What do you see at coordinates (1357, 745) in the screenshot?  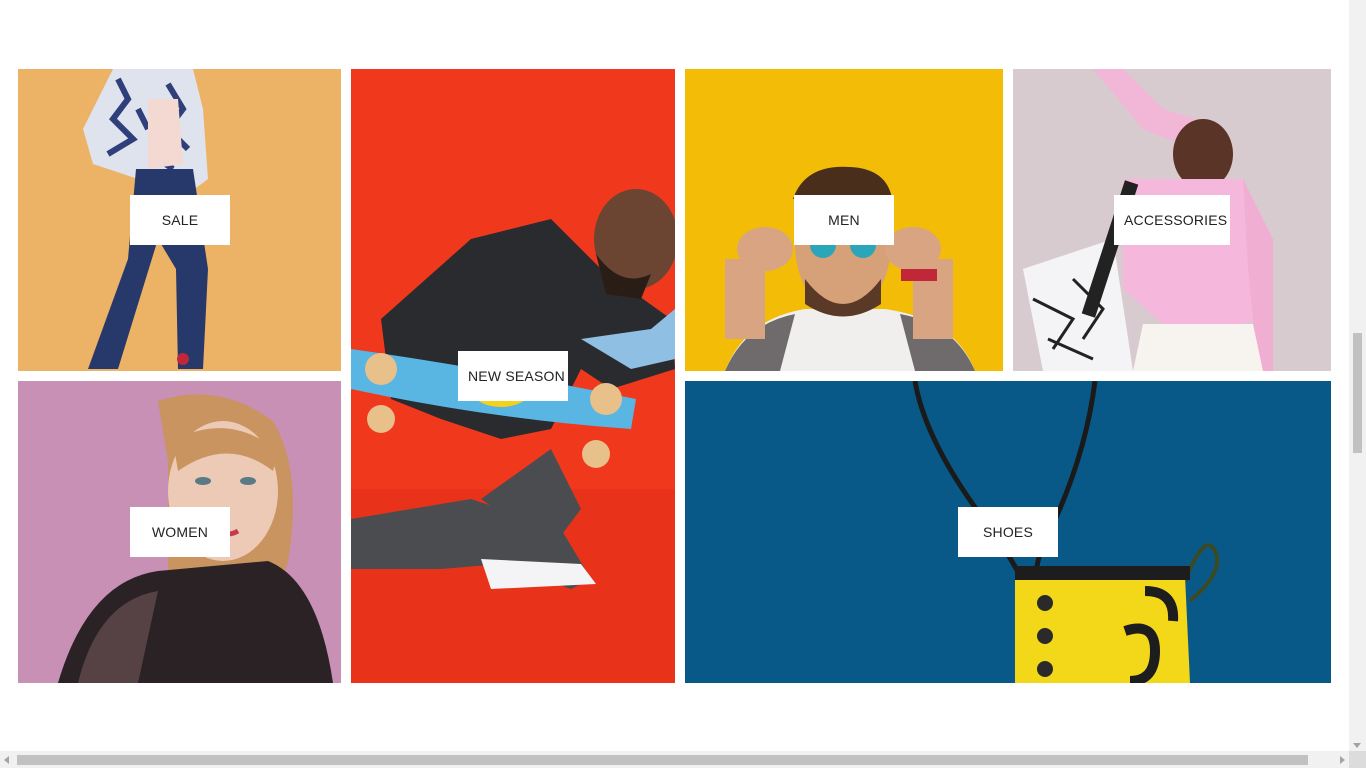 I see `scroll-down-arrow-icon` at bounding box center [1357, 745].